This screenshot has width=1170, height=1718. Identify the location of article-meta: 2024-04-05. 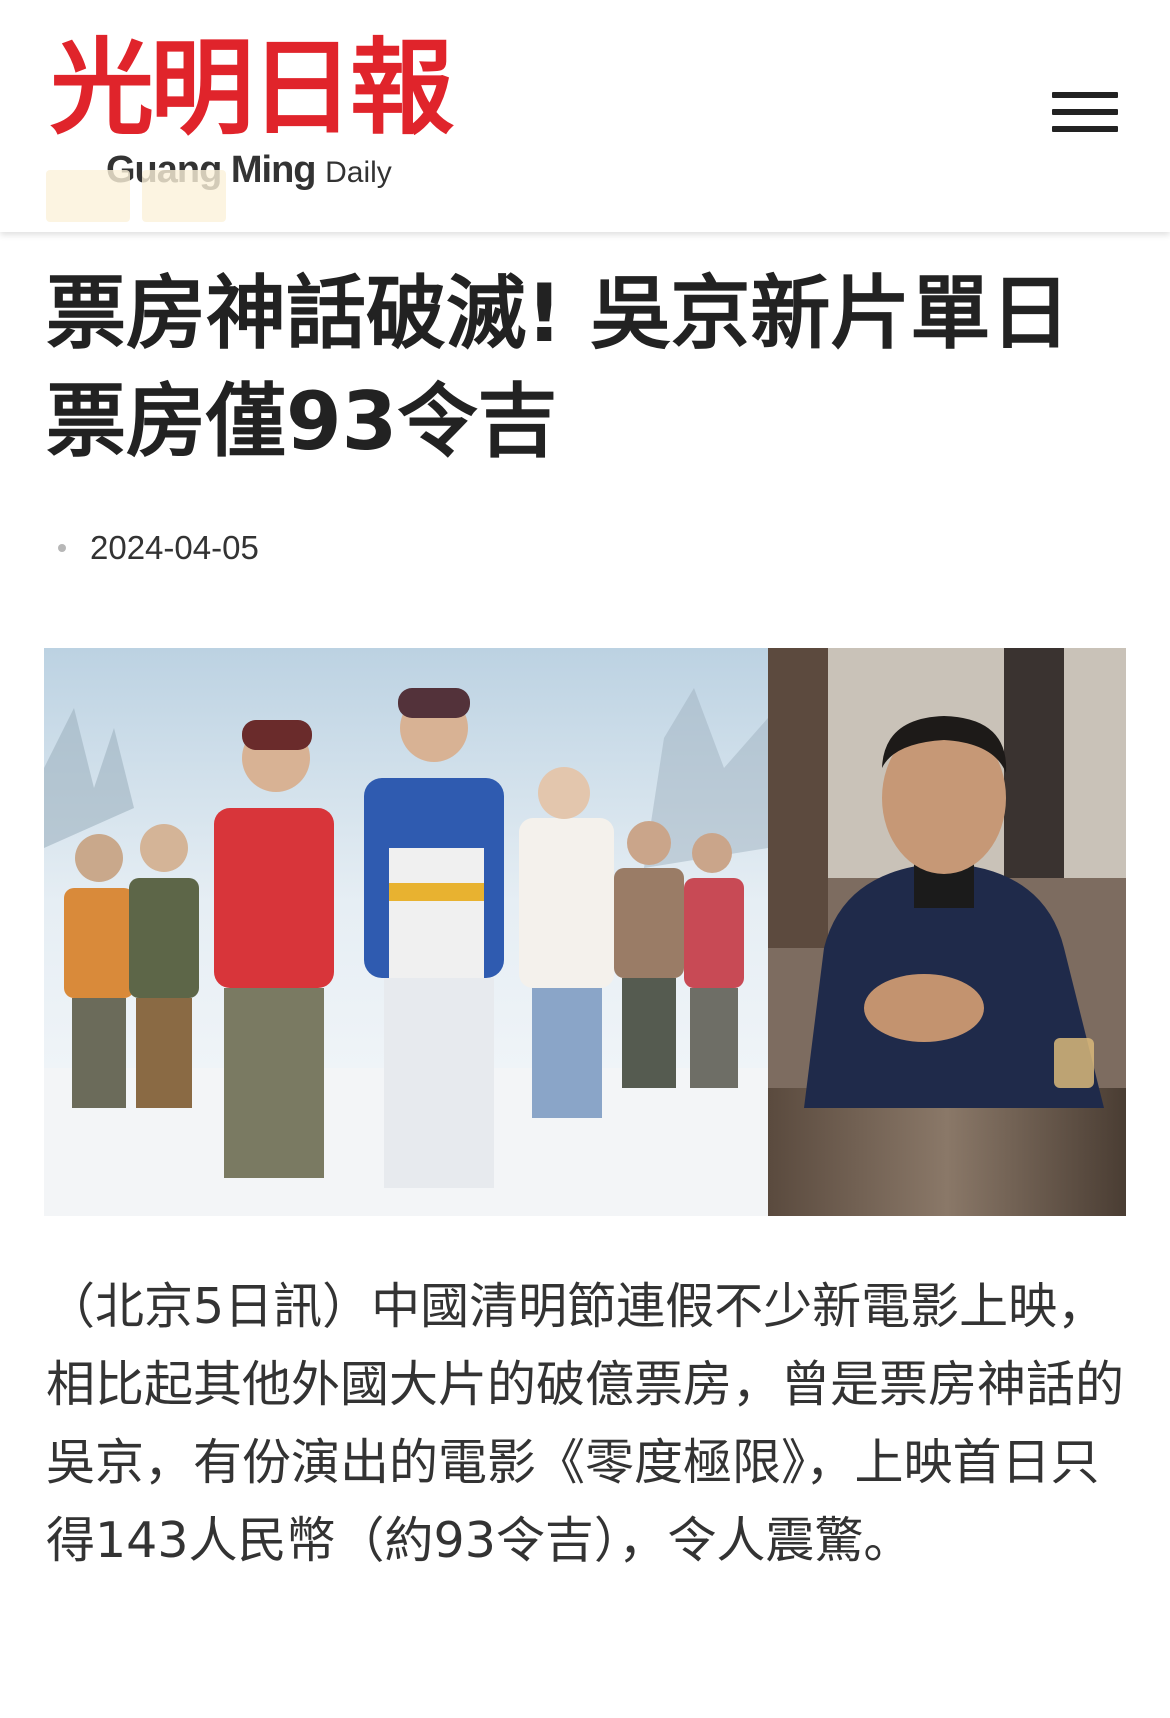
(158, 548).